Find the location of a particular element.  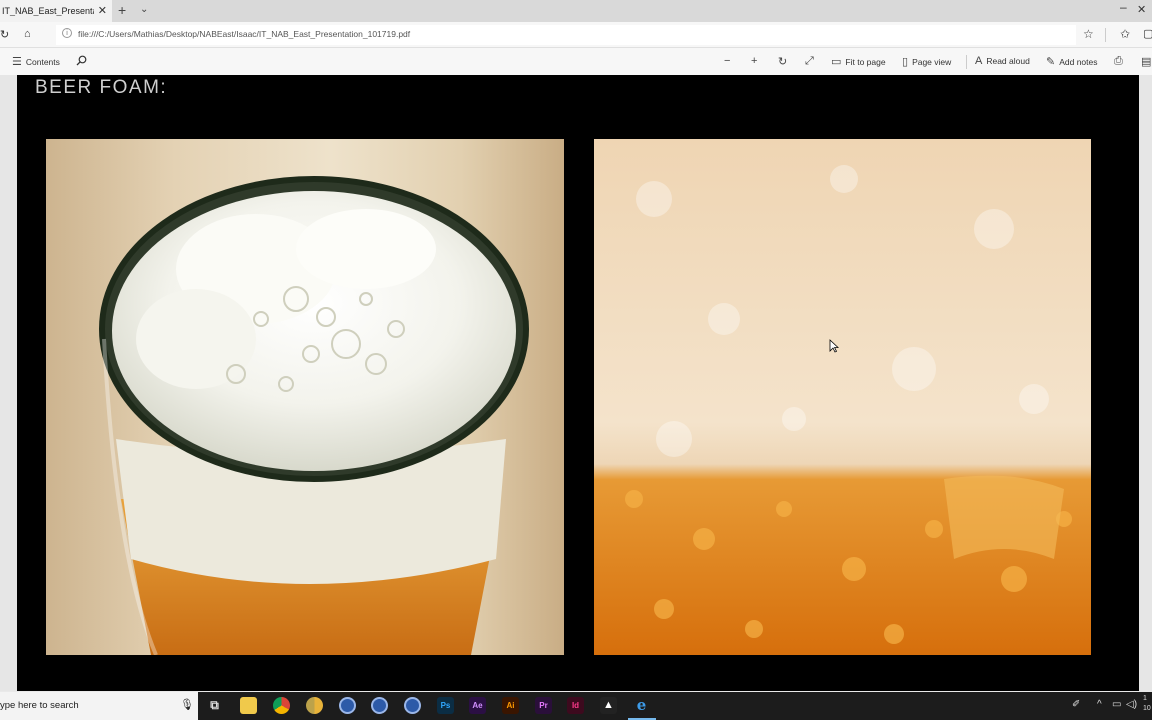

chrome-icon is located at coordinates (281, 705).